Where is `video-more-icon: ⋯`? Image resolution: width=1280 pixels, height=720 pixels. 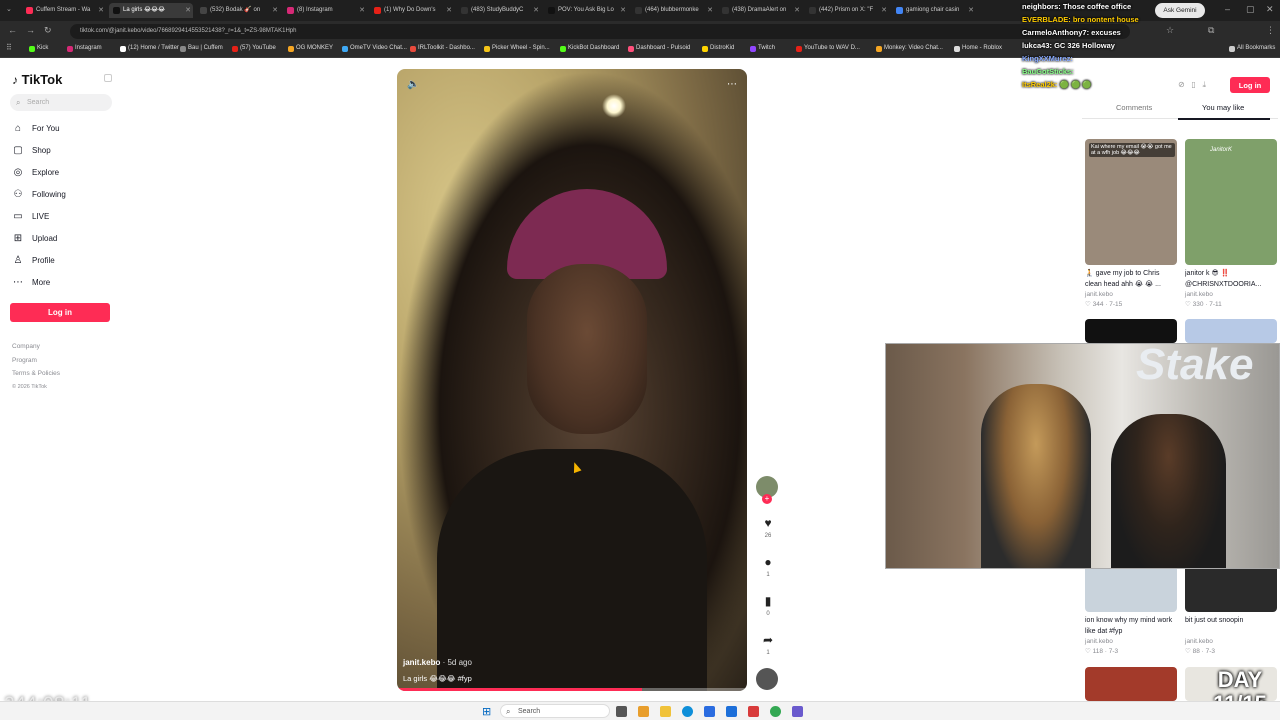
video-more-icon: ⋯ is located at coordinates (732, 84).